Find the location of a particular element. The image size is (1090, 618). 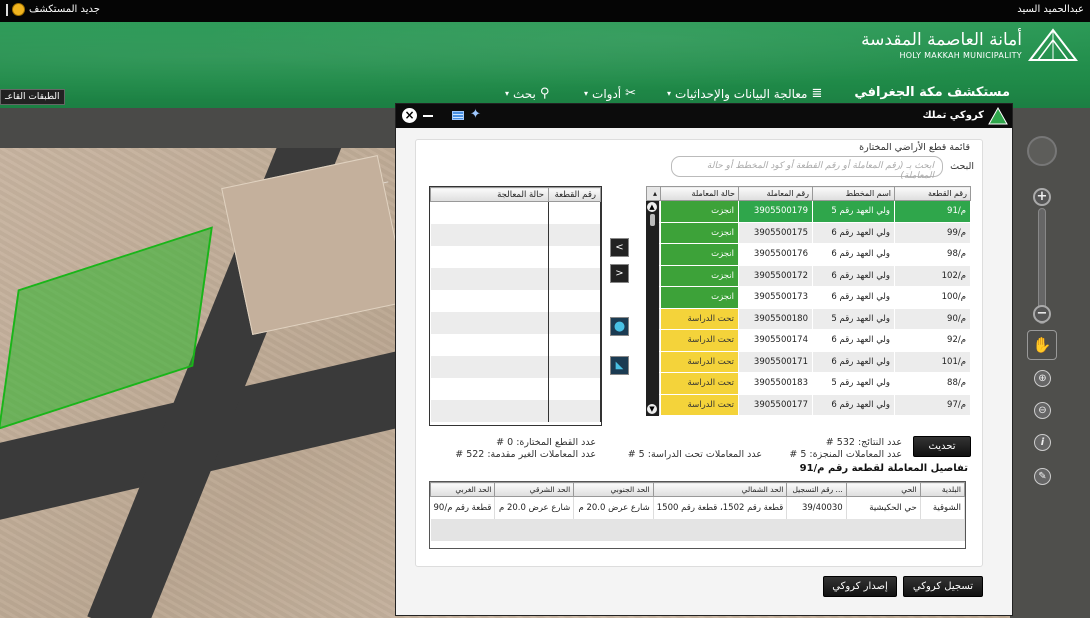

zoom-out-tool-icon: ⊖ is located at coordinates (1042, 410).